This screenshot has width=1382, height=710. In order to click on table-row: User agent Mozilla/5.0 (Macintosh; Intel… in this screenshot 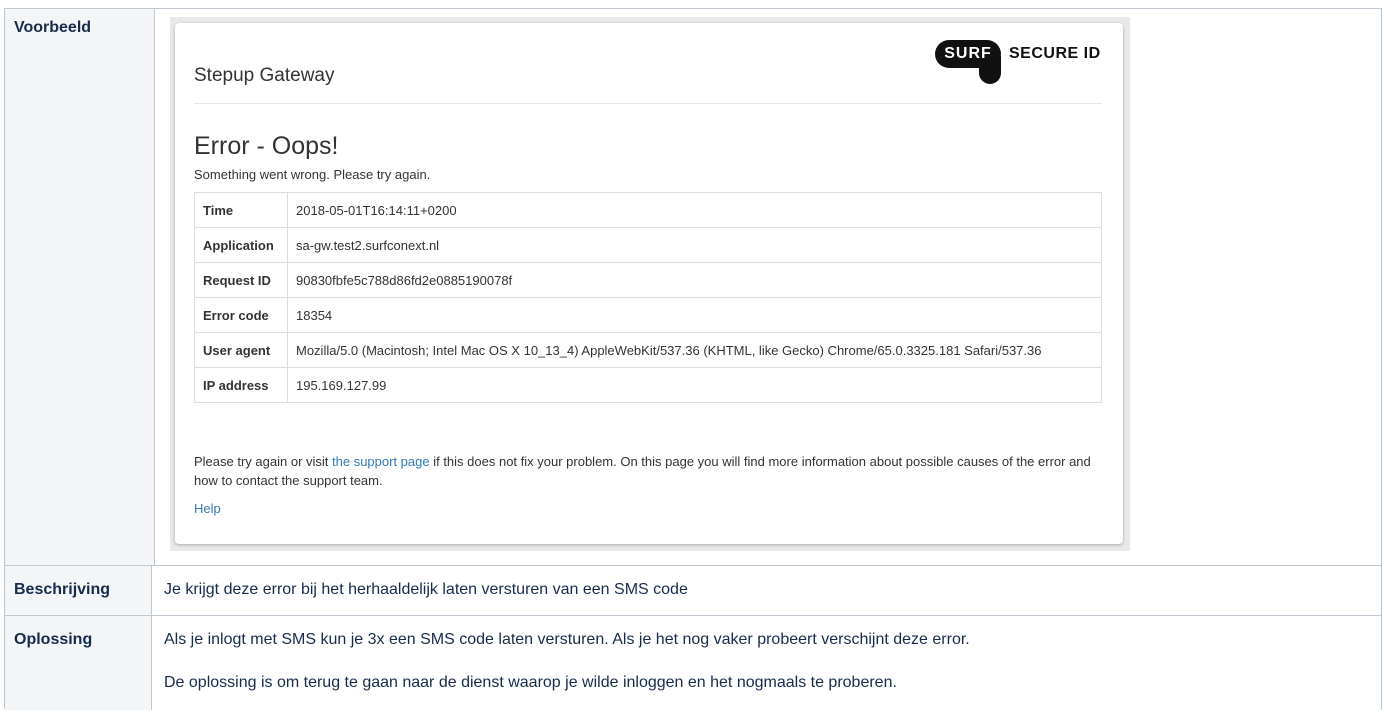, I will do `click(648, 350)`.